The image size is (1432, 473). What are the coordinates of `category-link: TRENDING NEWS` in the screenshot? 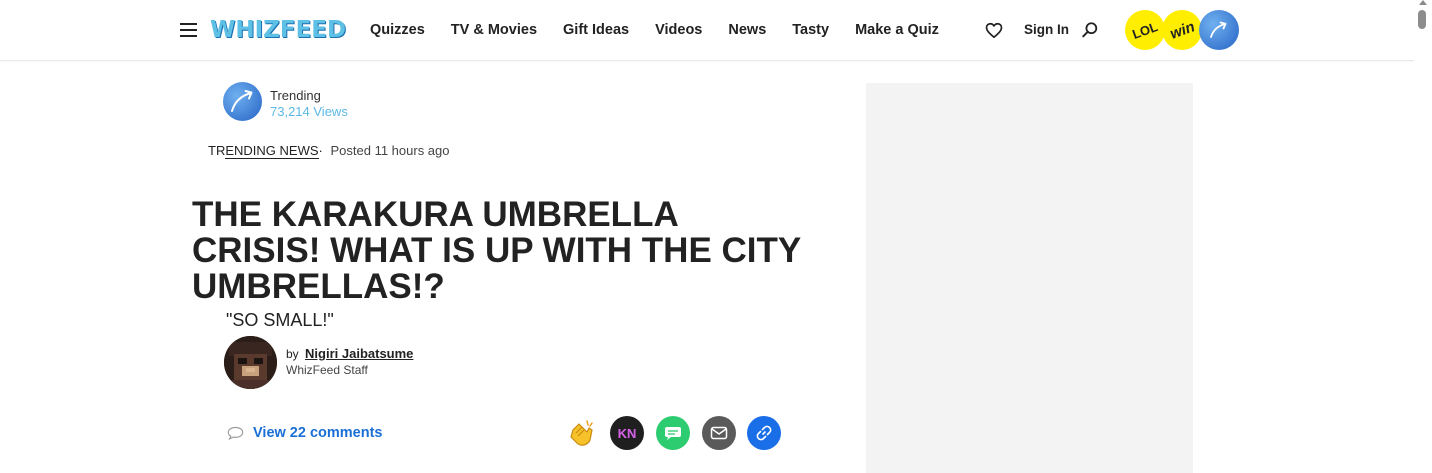 It's located at (263, 151).